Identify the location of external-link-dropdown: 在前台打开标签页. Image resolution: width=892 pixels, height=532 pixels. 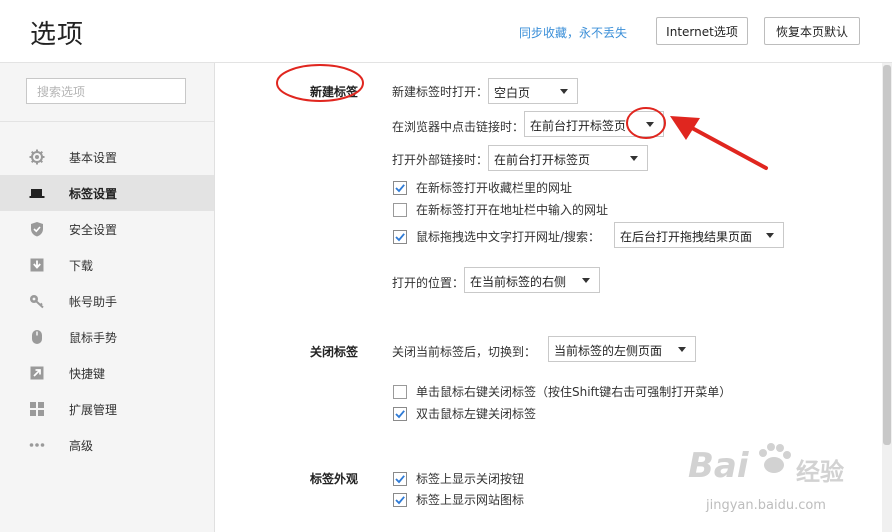
(568, 158).